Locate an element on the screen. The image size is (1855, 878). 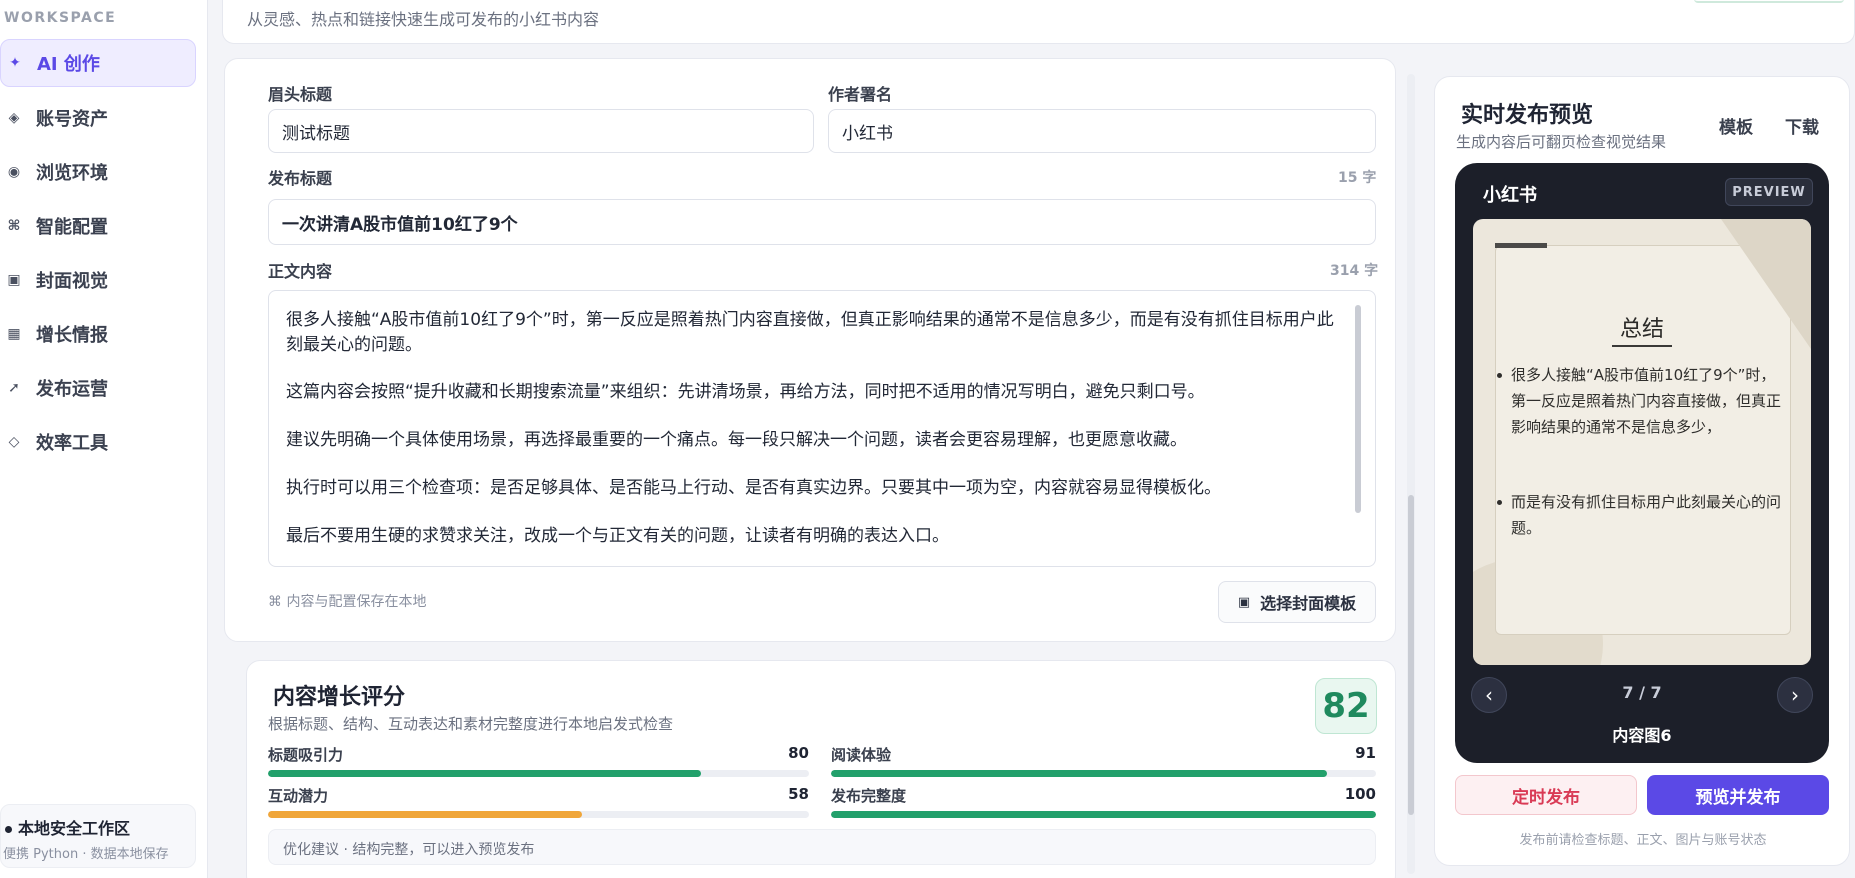
metric-value: 100 is located at coordinates (1360, 794).